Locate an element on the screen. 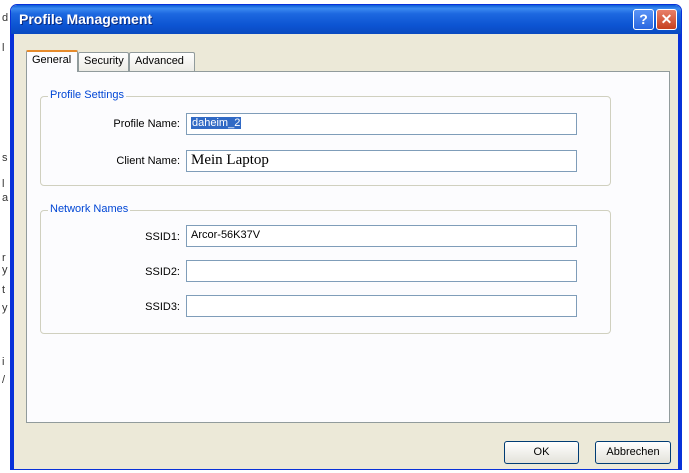  ok-button-label: OK is located at coordinates (541, 452).